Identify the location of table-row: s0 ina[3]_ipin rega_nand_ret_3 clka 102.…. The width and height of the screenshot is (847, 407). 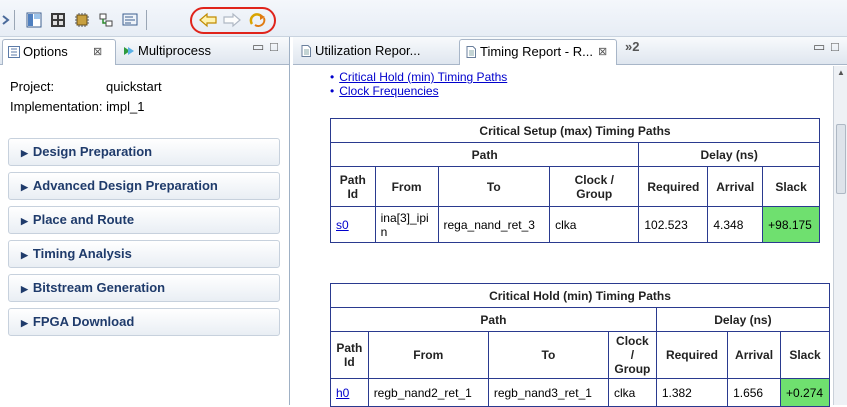
(575, 224).